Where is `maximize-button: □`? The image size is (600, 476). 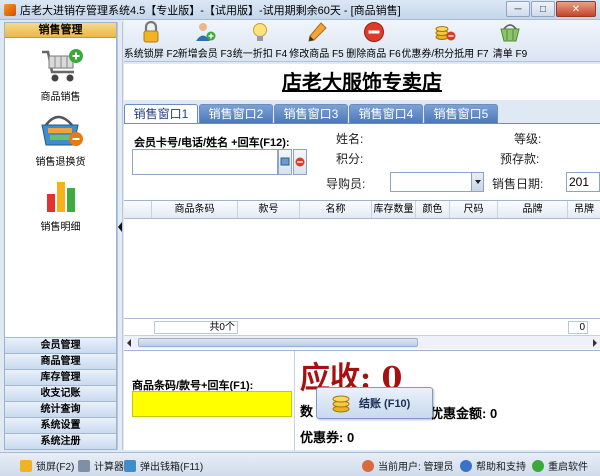 maximize-button: □ is located at coordinates (543, 9).